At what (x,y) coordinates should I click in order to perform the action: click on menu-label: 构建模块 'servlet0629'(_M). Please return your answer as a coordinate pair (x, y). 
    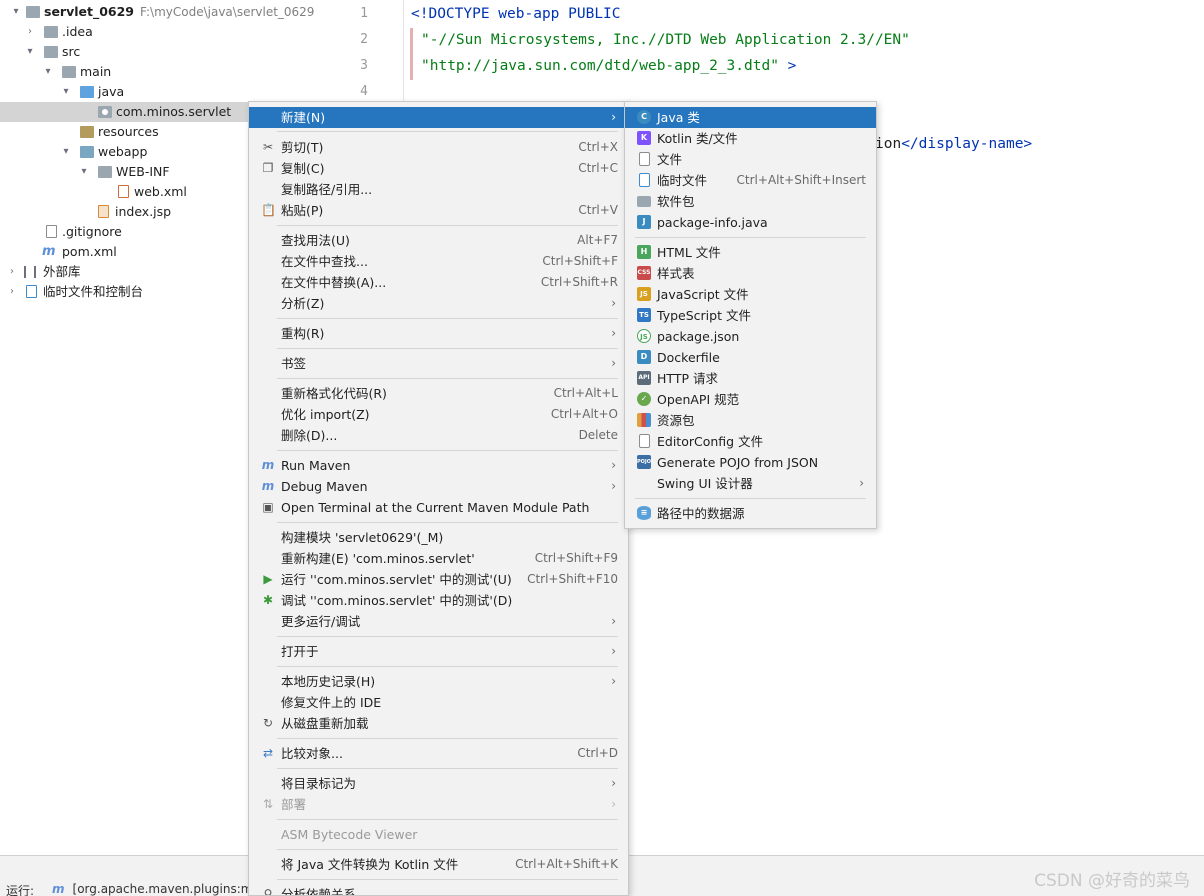
    Looking at the image, I should click on (362, 537).